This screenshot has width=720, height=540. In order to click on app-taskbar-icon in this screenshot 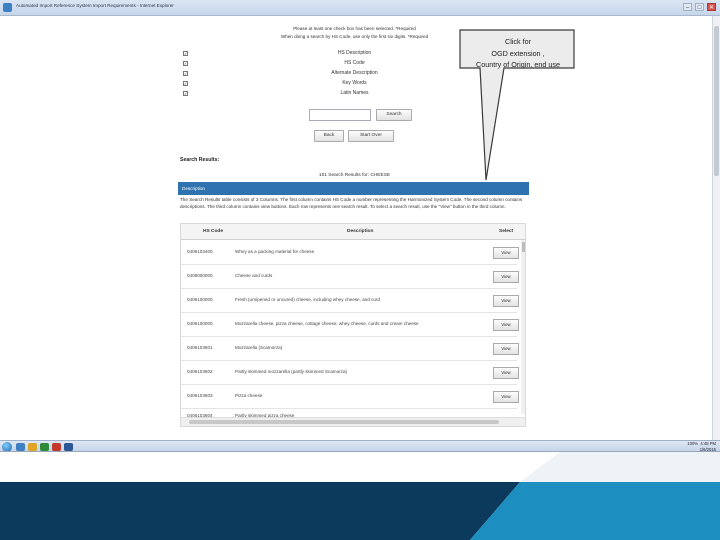, I will do `click(56, 447)`.